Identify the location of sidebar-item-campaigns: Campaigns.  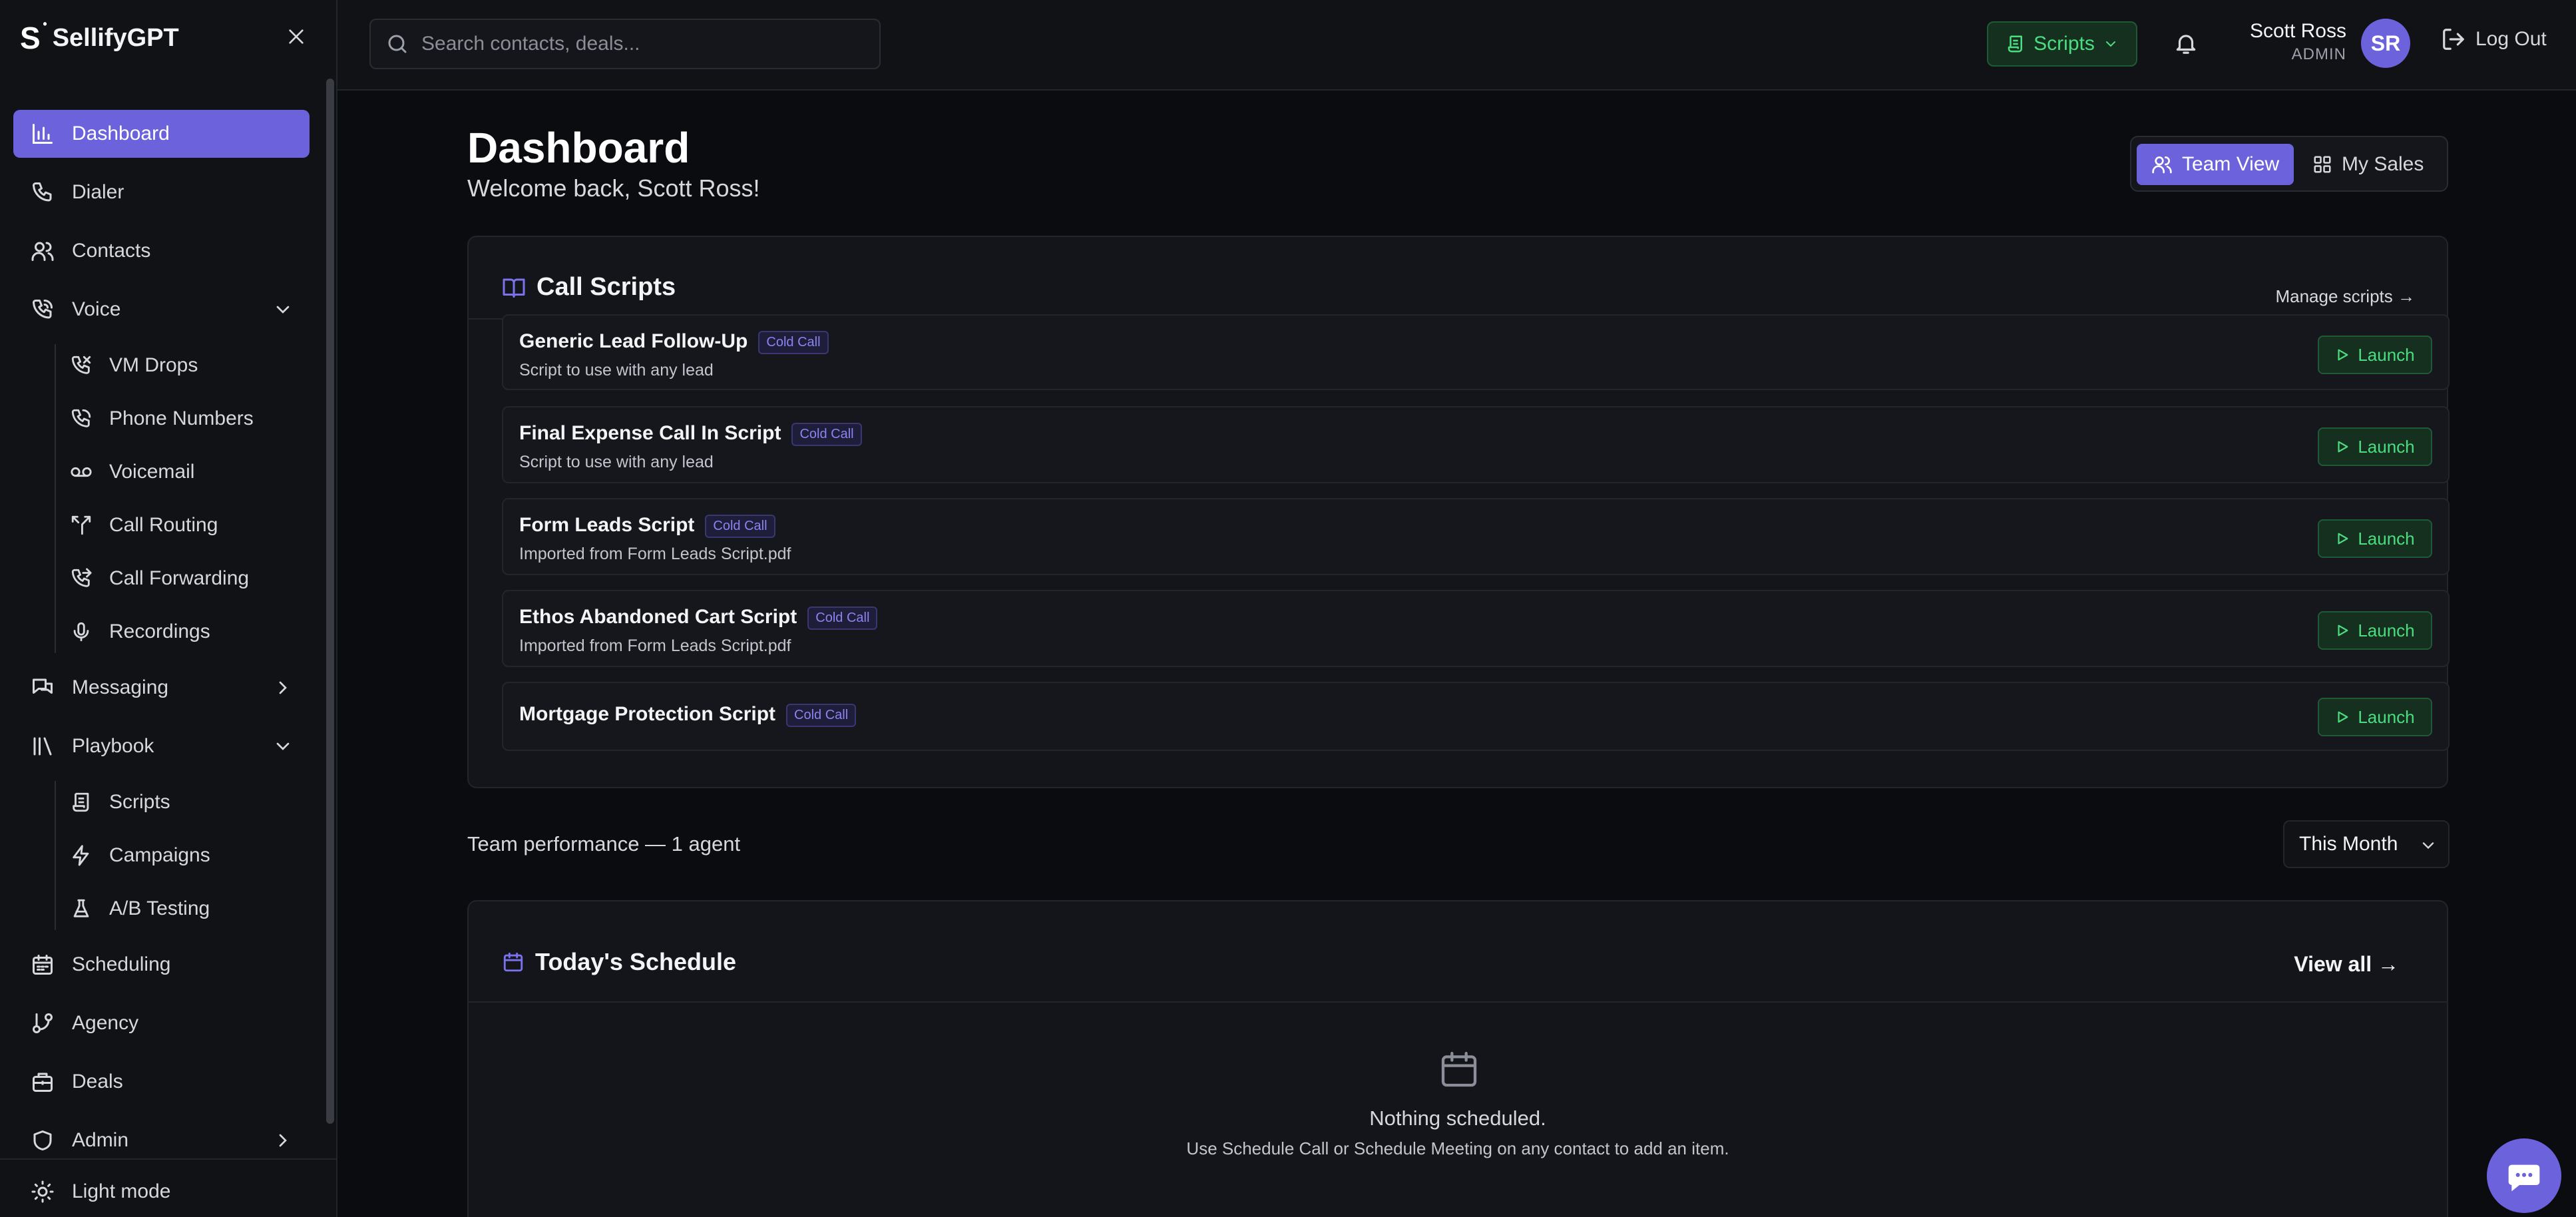
(189, 856).